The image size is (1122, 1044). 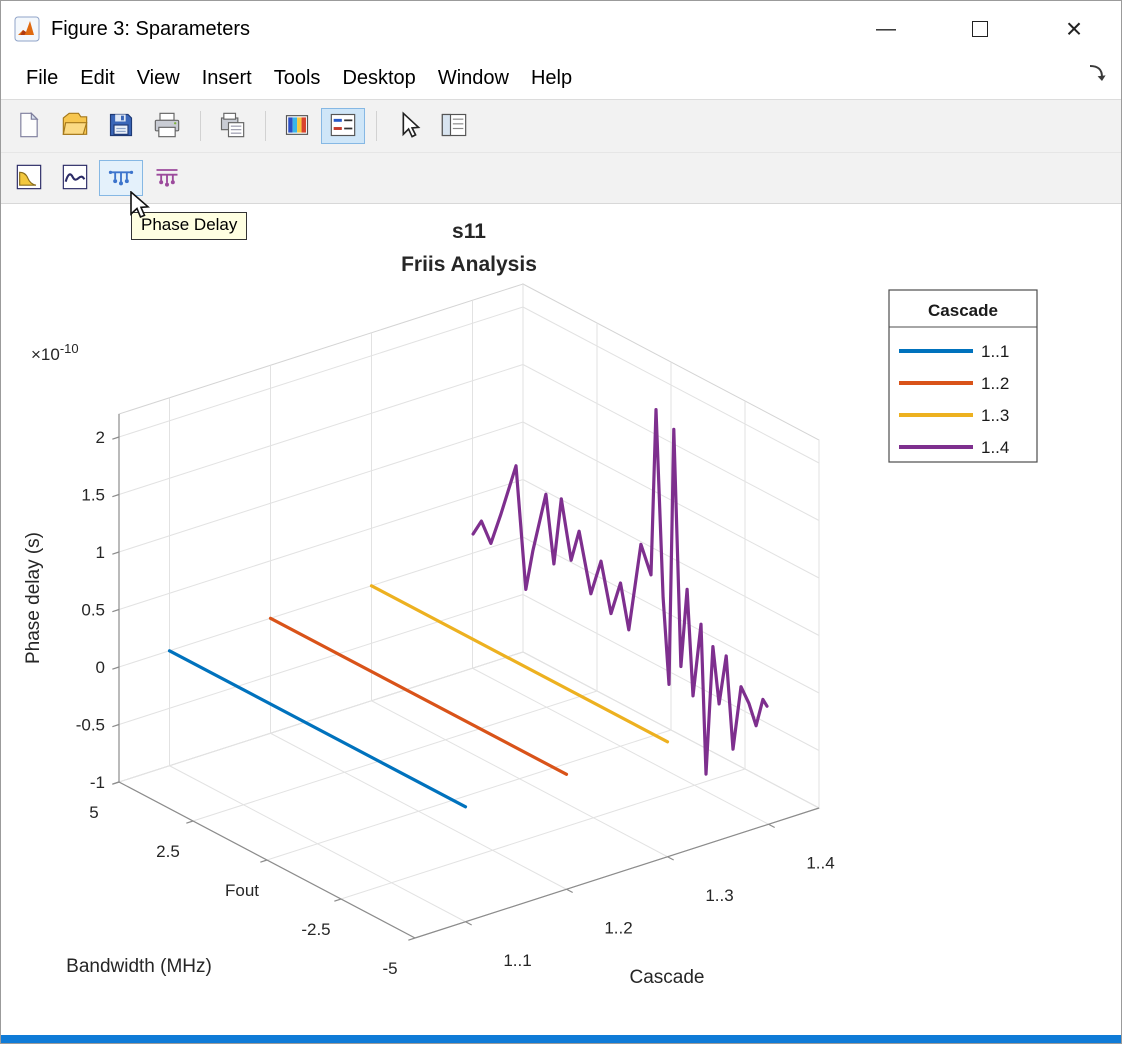 I want to click on z-scale-label: ×10-10, so click(x=55, y=352).